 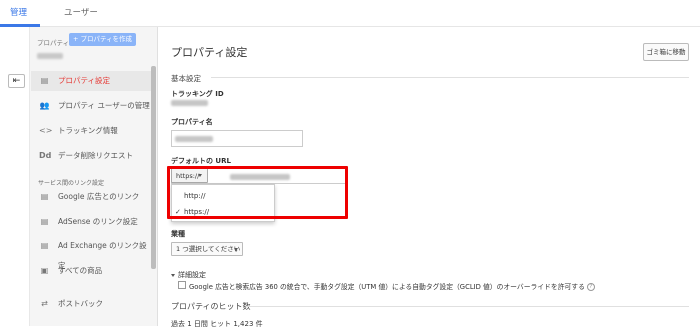 I want to click on create-property-button: + プロパティを作成, so click(x=102, y=39).